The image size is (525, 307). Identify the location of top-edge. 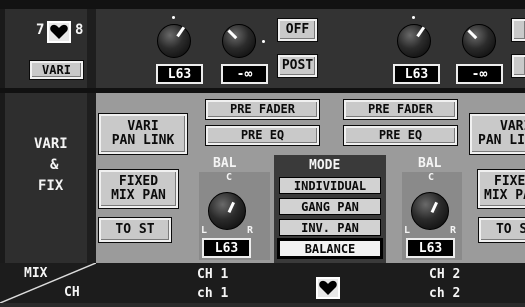
(262, 4).